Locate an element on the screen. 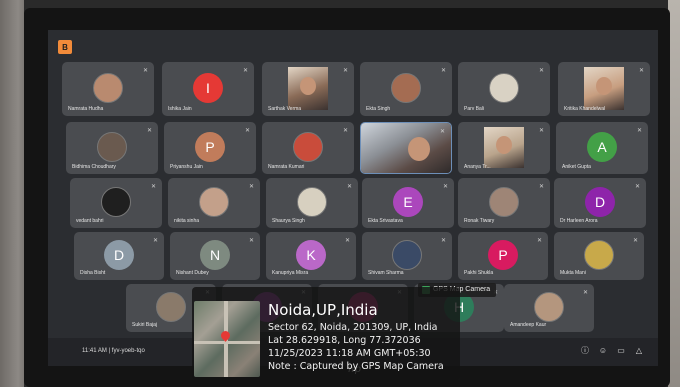 Image resolution: width=680 pixels, height=387 pixels. participant-tile: ✕ Shivam Sharma is located at coordinates (407, 256).